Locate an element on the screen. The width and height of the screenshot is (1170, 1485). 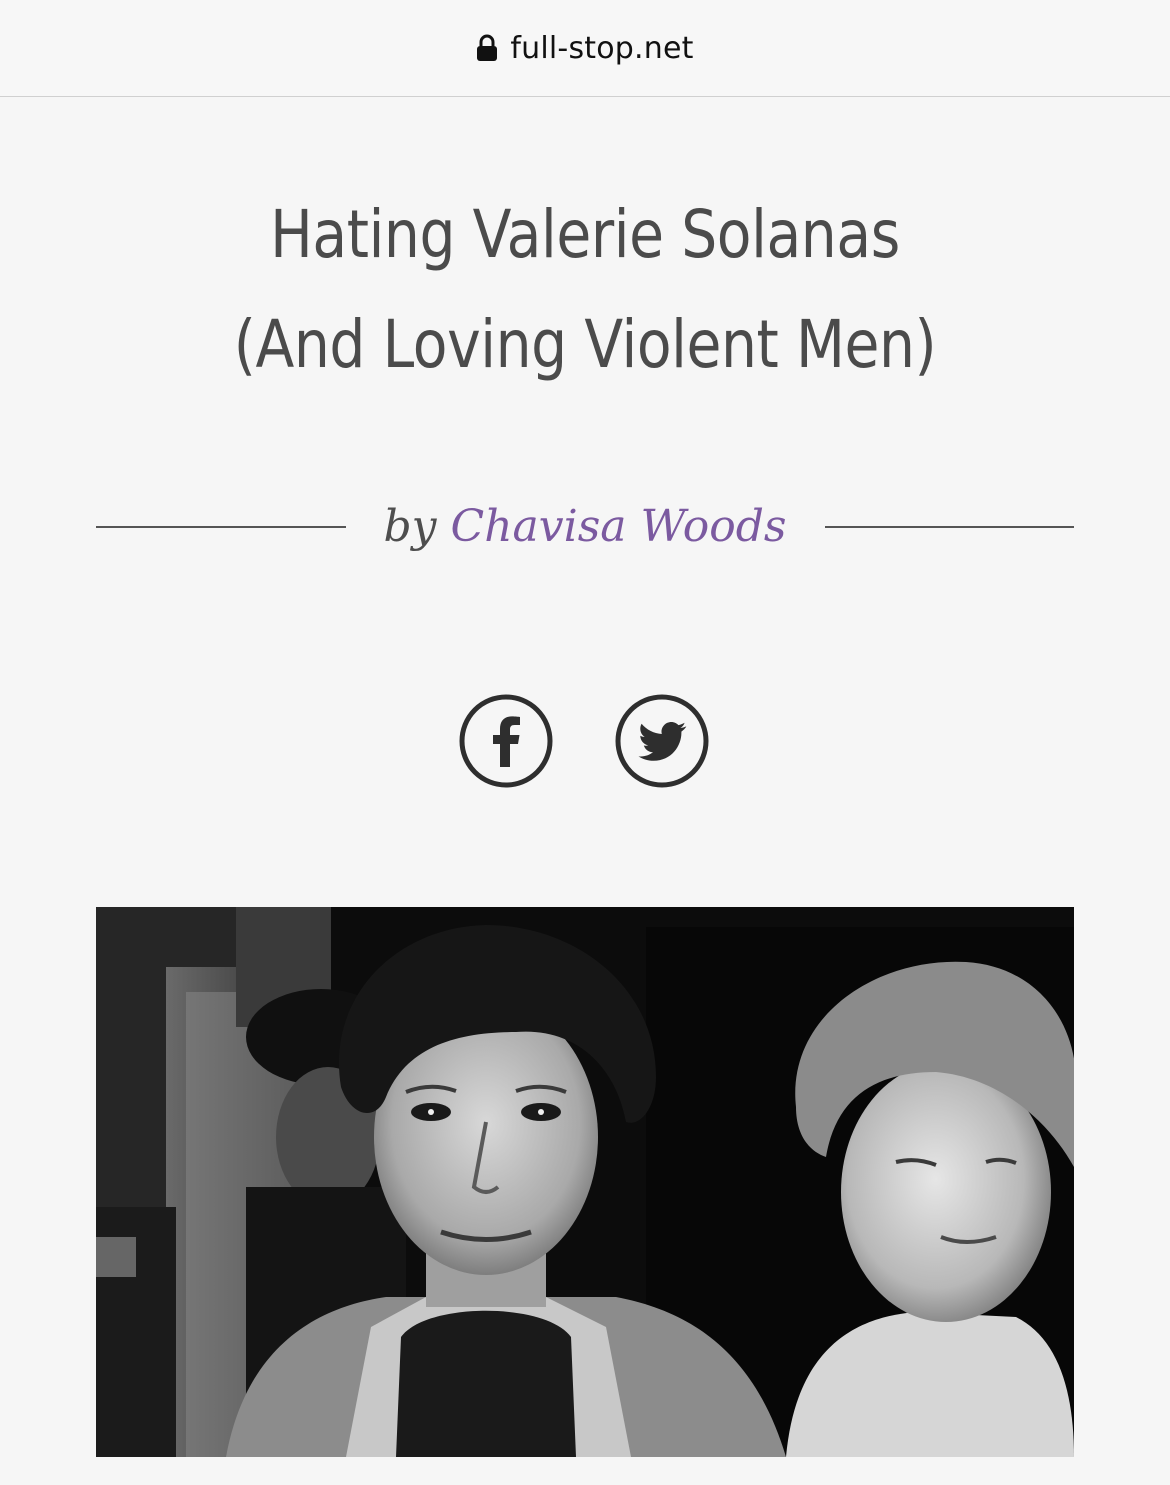
title-line-2: (And Loving Violent Men) is located at coordinates (585, 344).